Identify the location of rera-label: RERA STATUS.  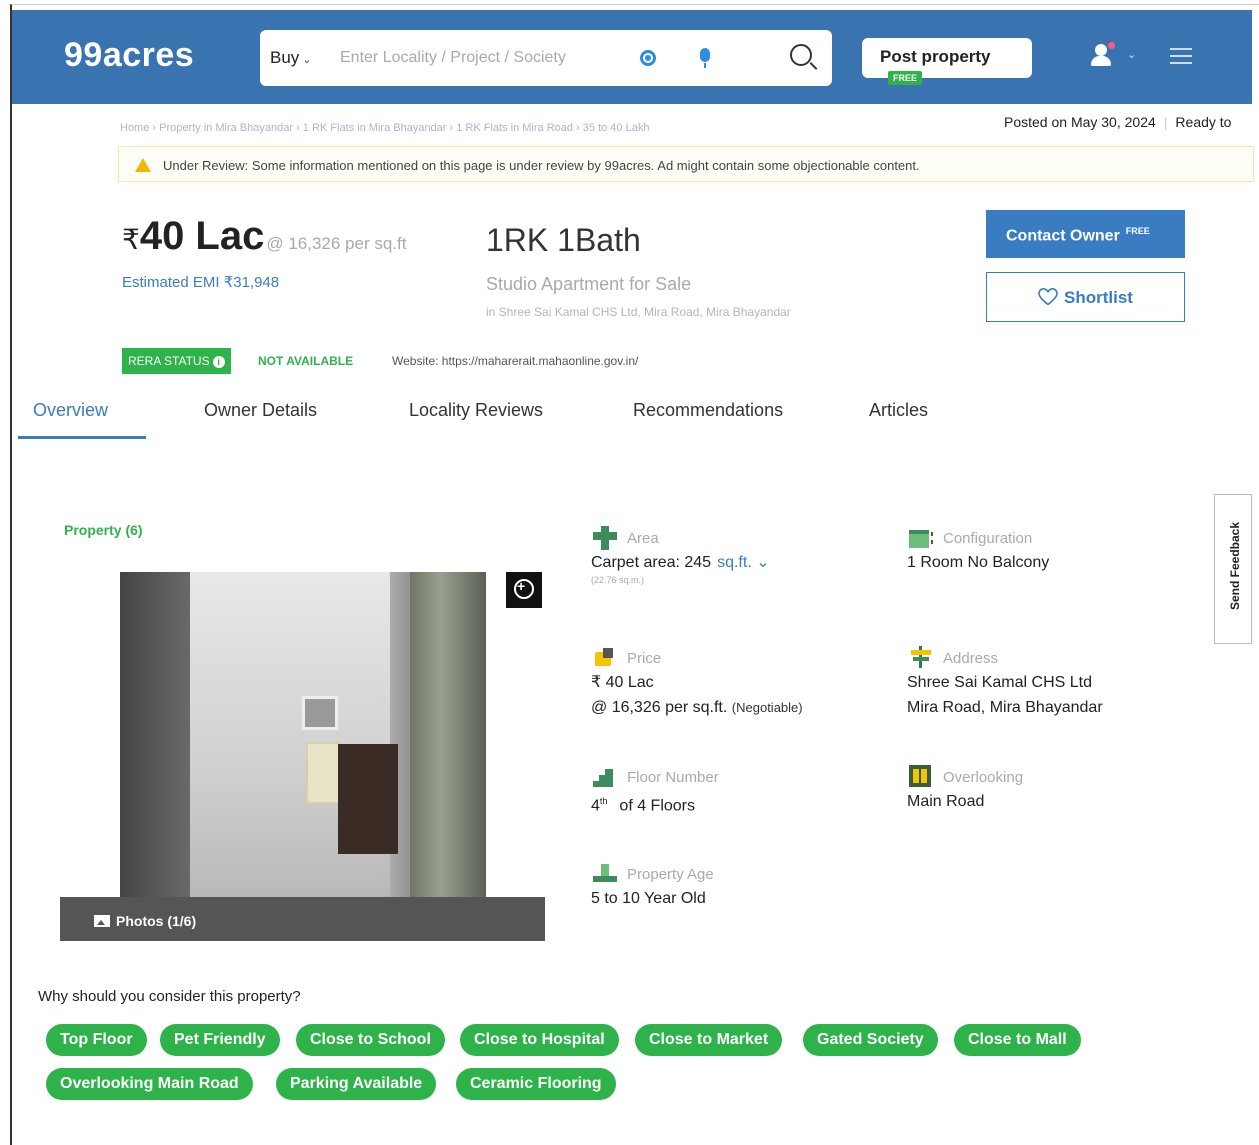
(169, 361).